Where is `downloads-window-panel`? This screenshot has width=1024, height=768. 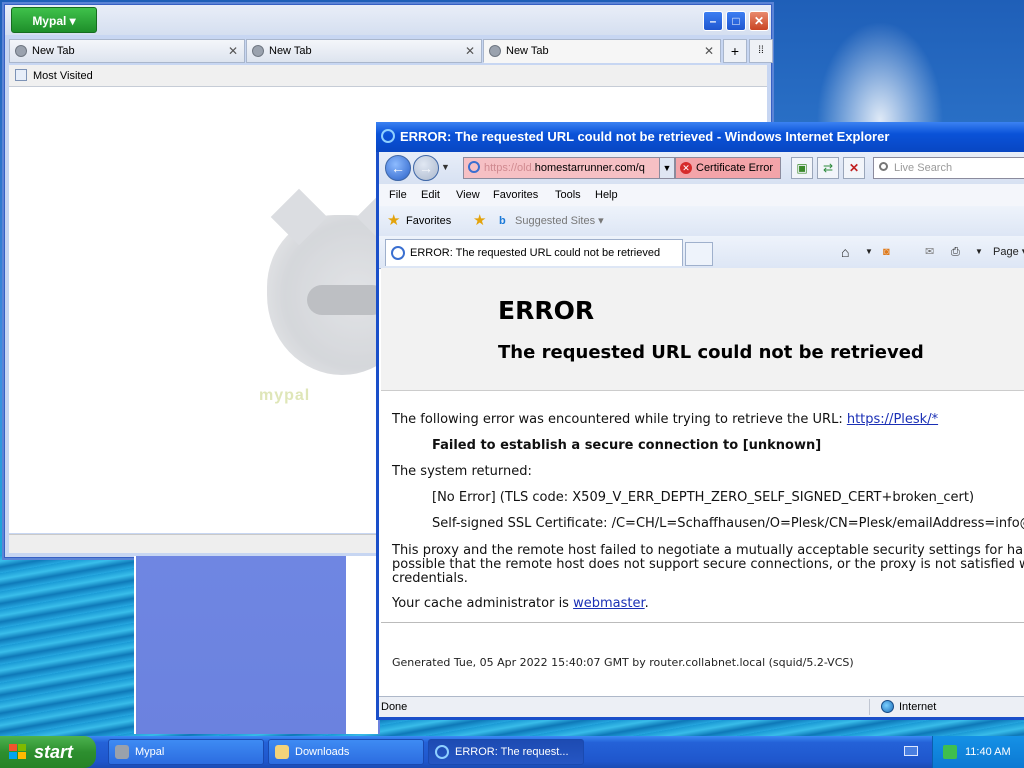 downloads-window-panel is located at coordinates (257, 645).